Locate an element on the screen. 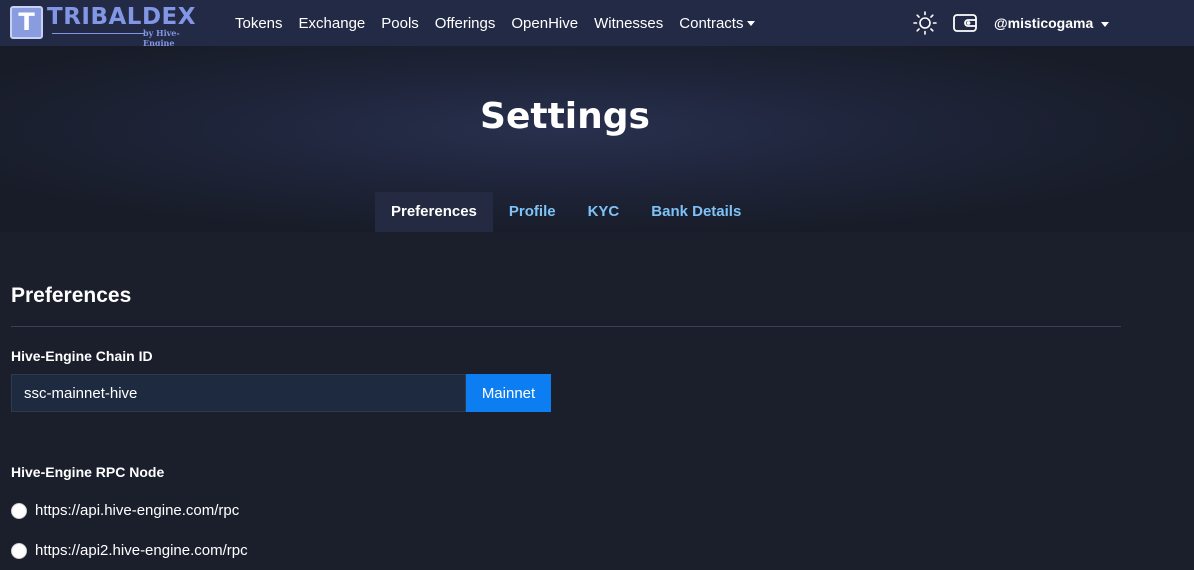  nav-link-pools: Pools is located at coordinates (400, 23).